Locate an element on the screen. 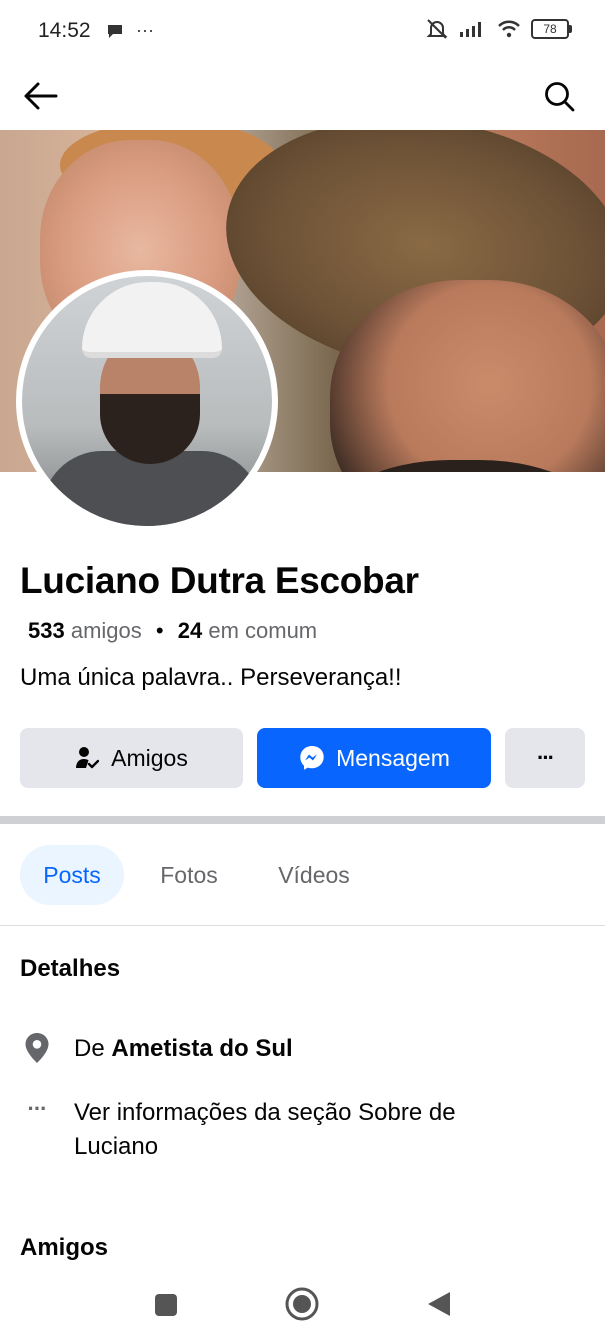  section-separator is located at coordinates (302, 820).